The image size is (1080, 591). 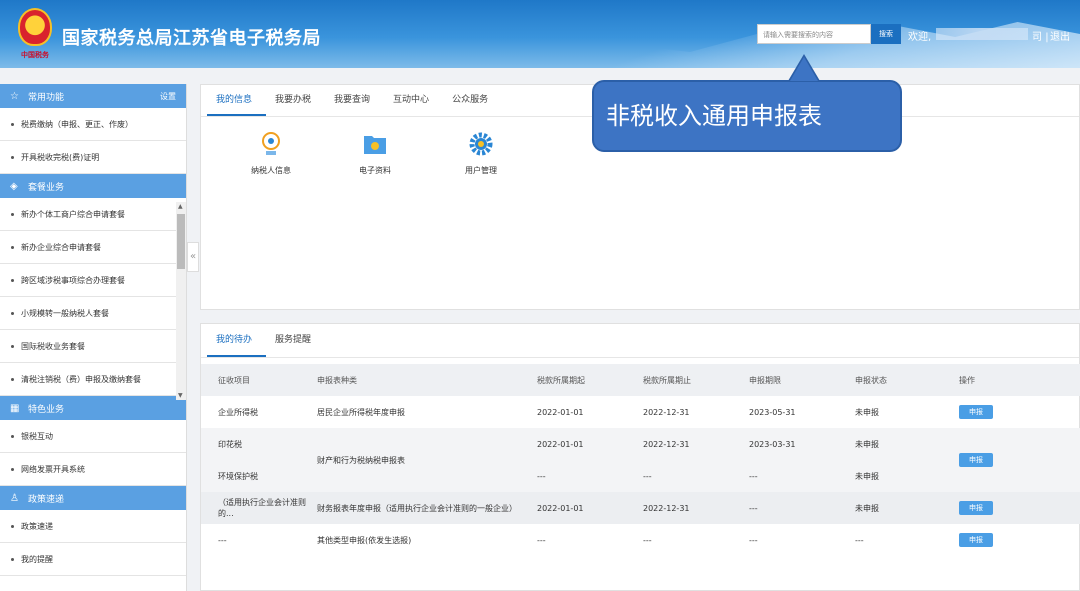 I want to click on cell-end: ---, so click(x=647, y=476).